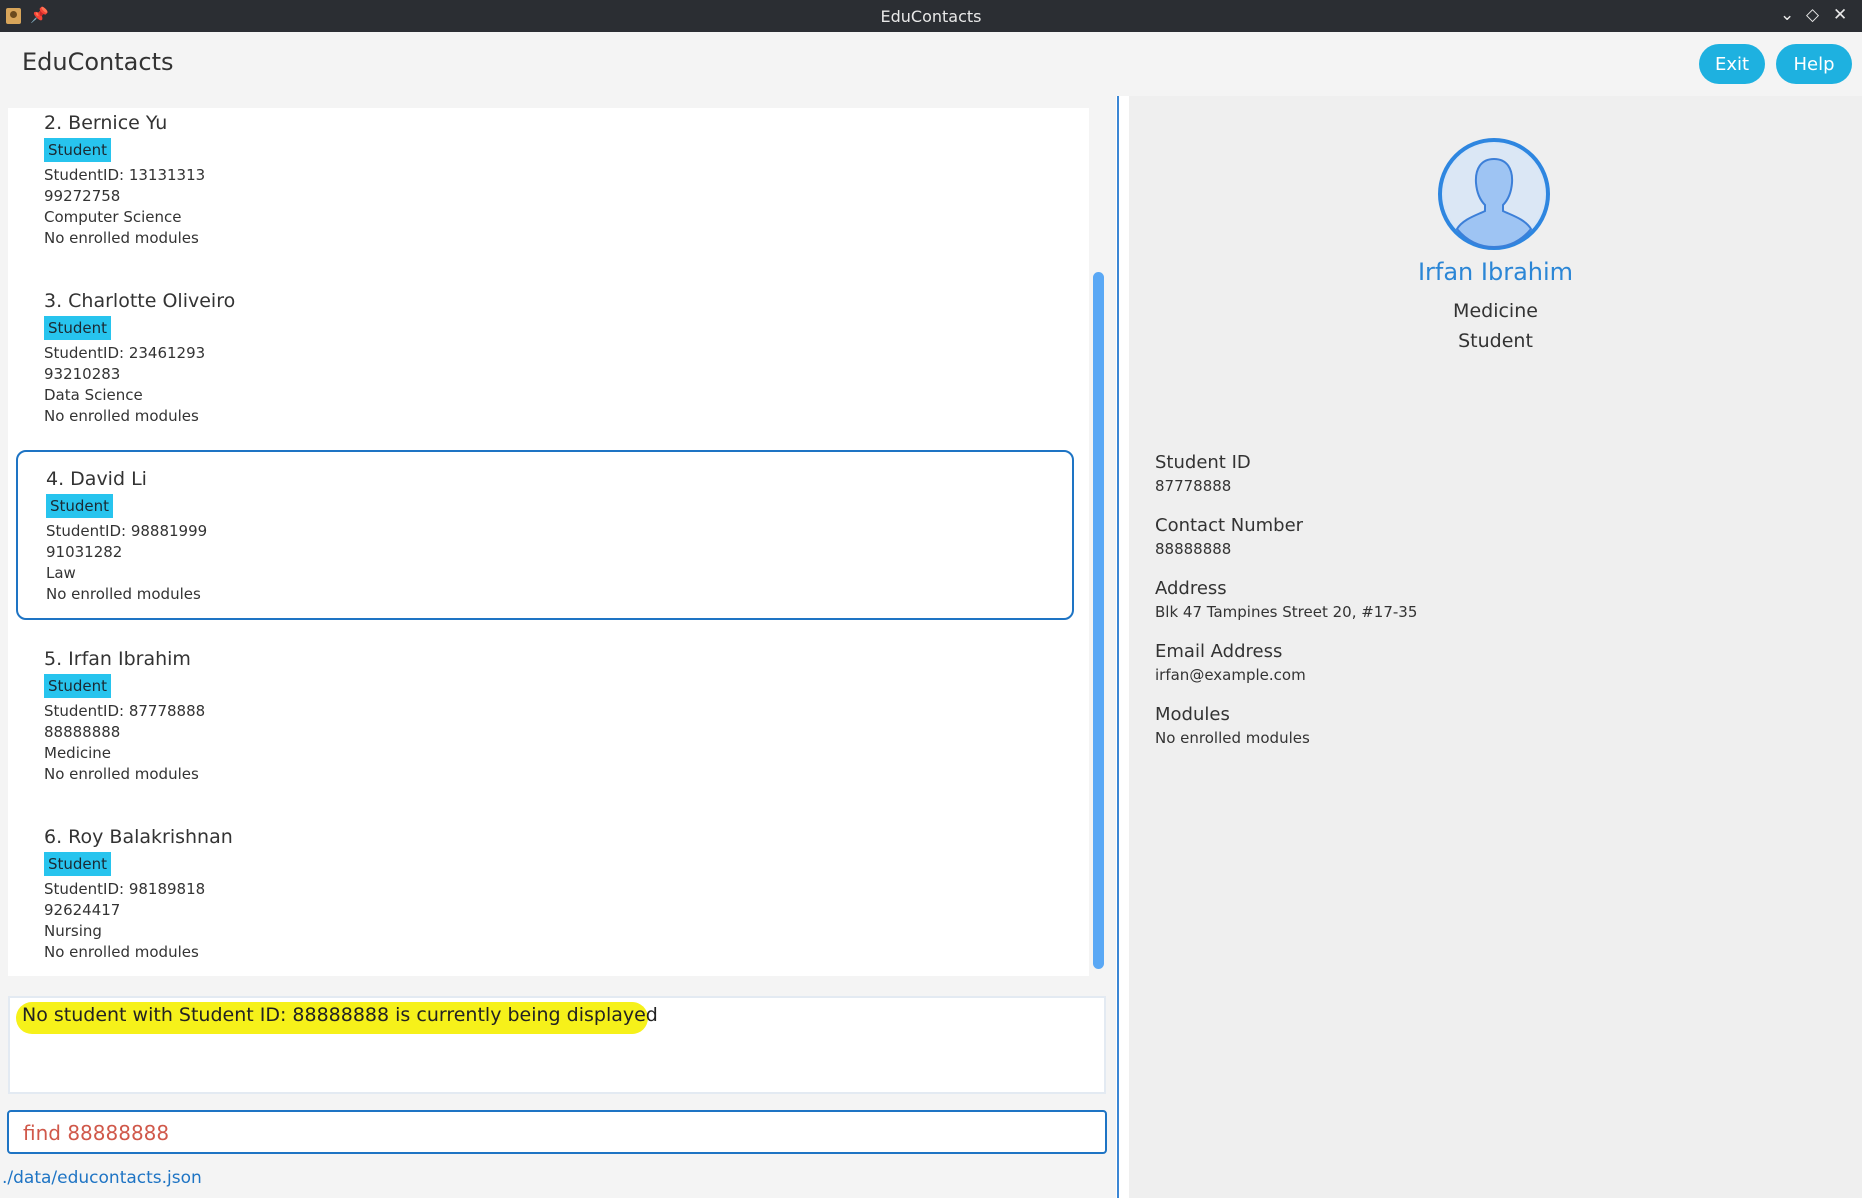 Image resolution: width=1862 pixels, height=1198 pixels. I want to click on modules-value: No enrolled modules, so click(1232, 738).